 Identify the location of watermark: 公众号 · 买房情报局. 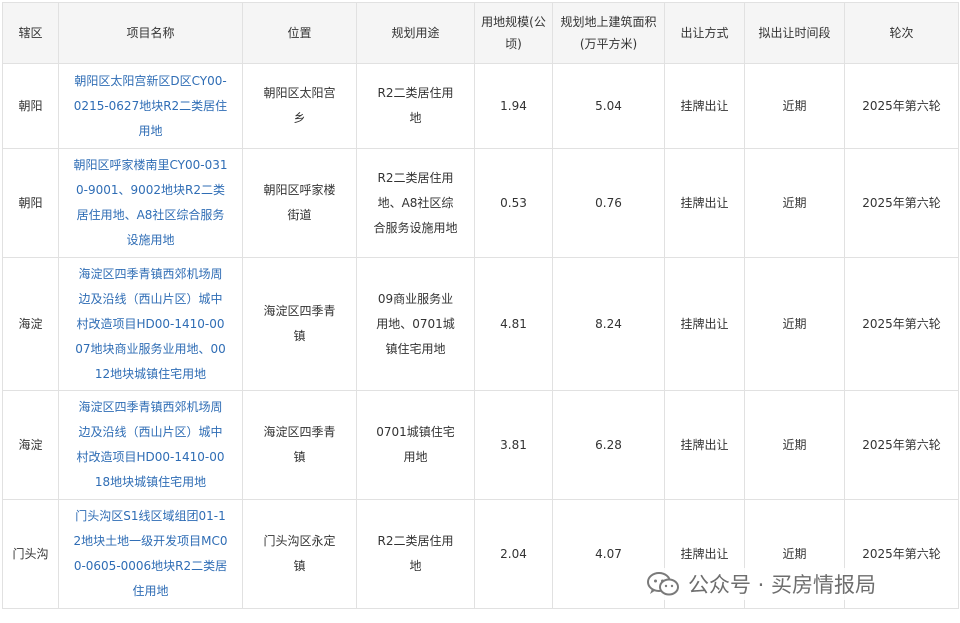
(767, 584).